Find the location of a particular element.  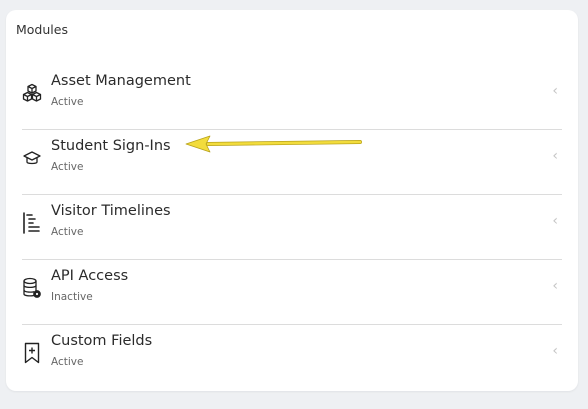

module-label: Asset Management is located at coordinates (121, 81).